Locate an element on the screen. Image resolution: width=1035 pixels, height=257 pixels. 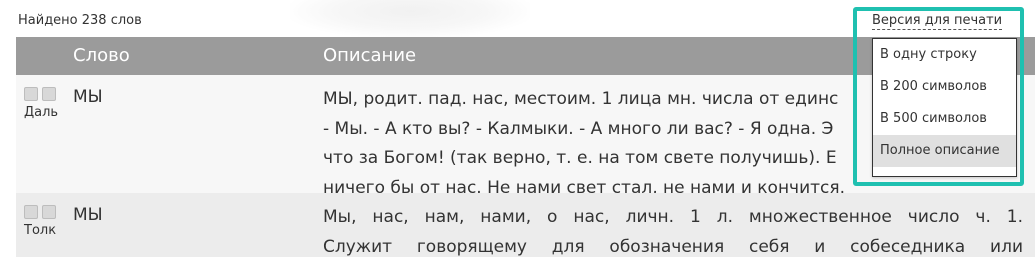
menu-item-500-chars: В 500 символов is located at coordinates (944, 119).